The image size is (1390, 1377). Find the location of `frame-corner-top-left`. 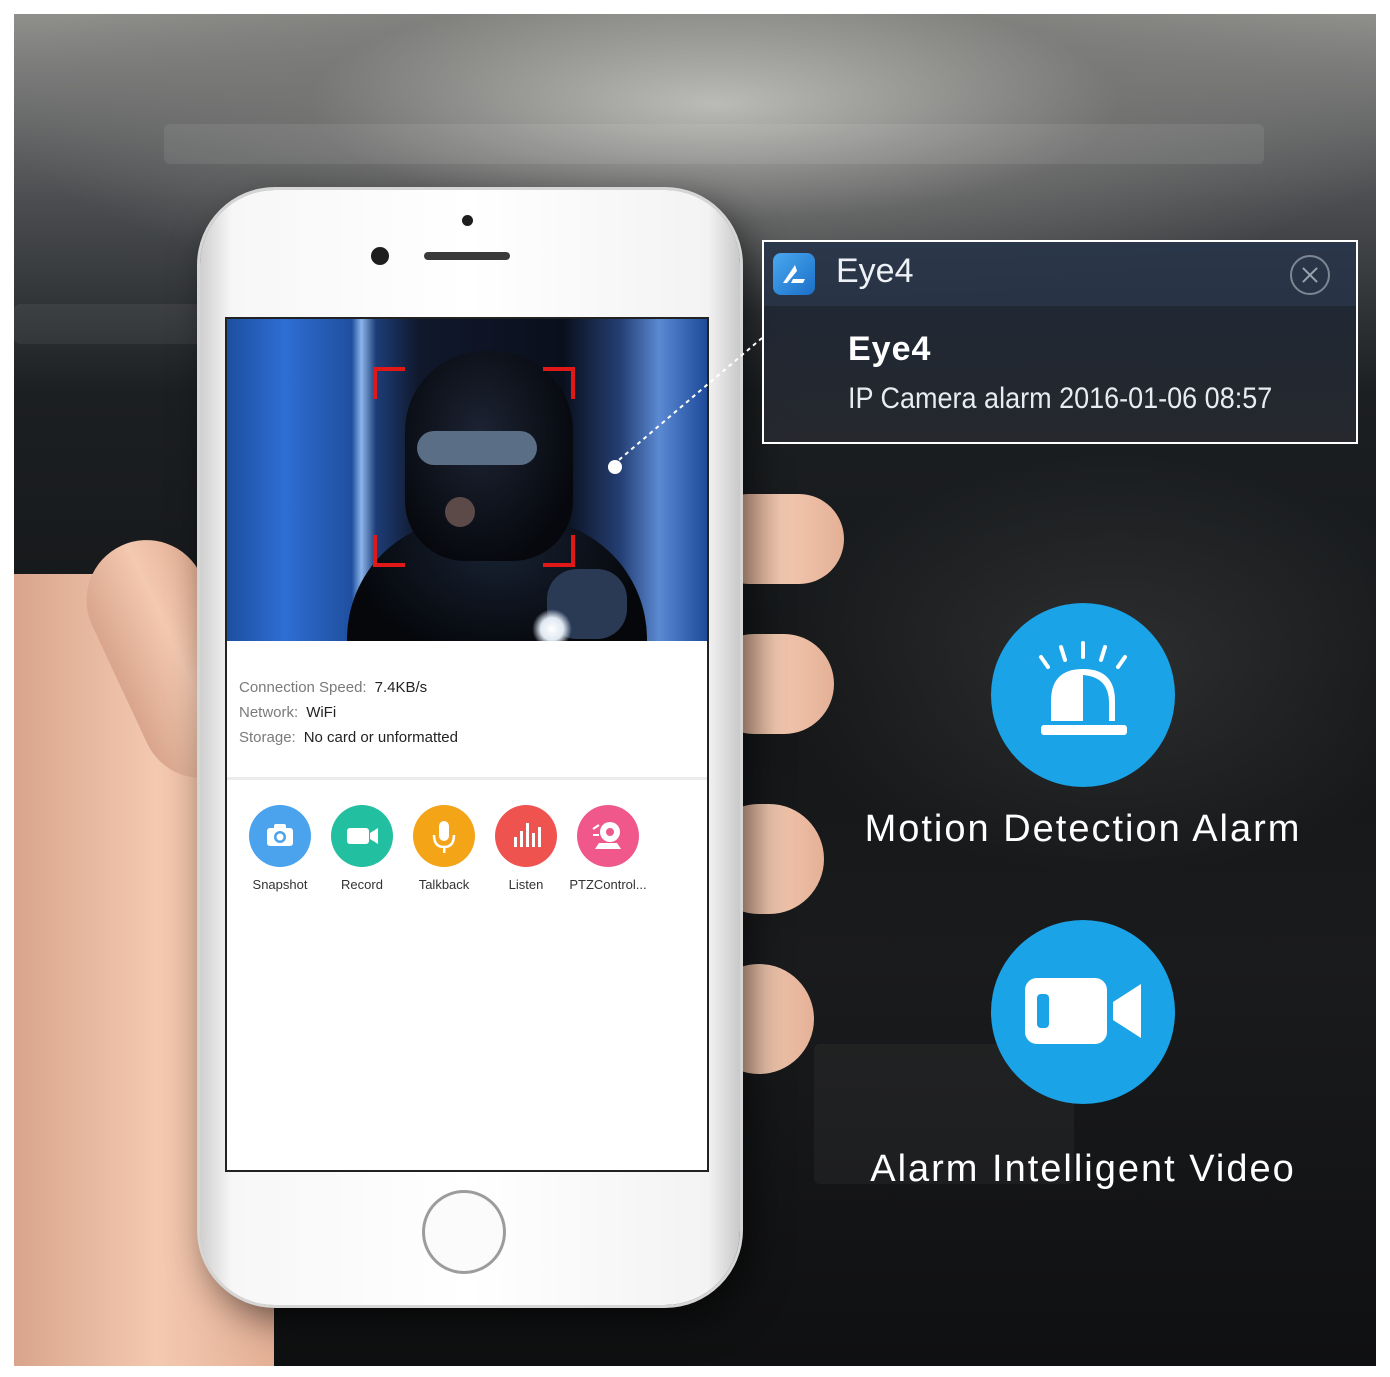

frame-corner-top-left is located at coordinates (389, 383).